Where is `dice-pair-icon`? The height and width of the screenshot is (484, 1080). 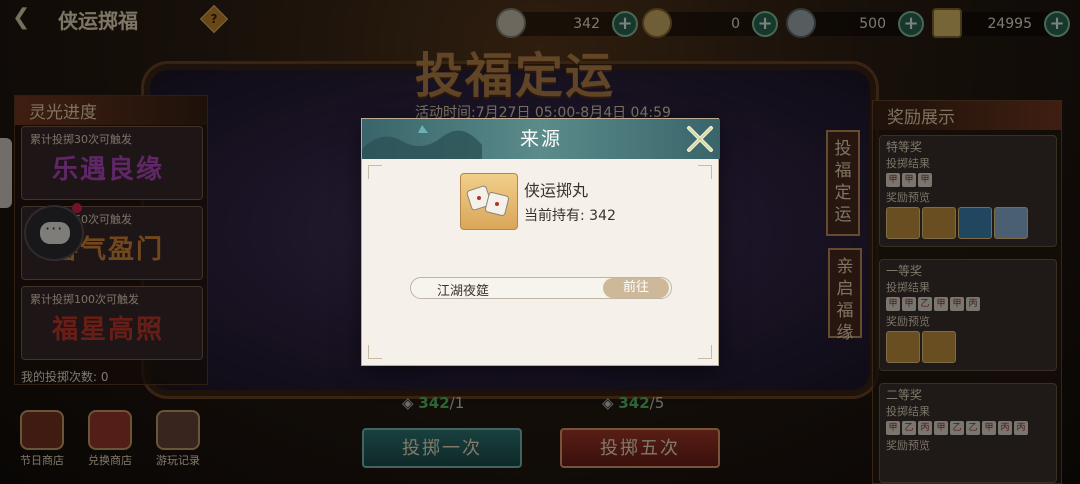
dice-pair-icon is located at coordinates (489, 201).